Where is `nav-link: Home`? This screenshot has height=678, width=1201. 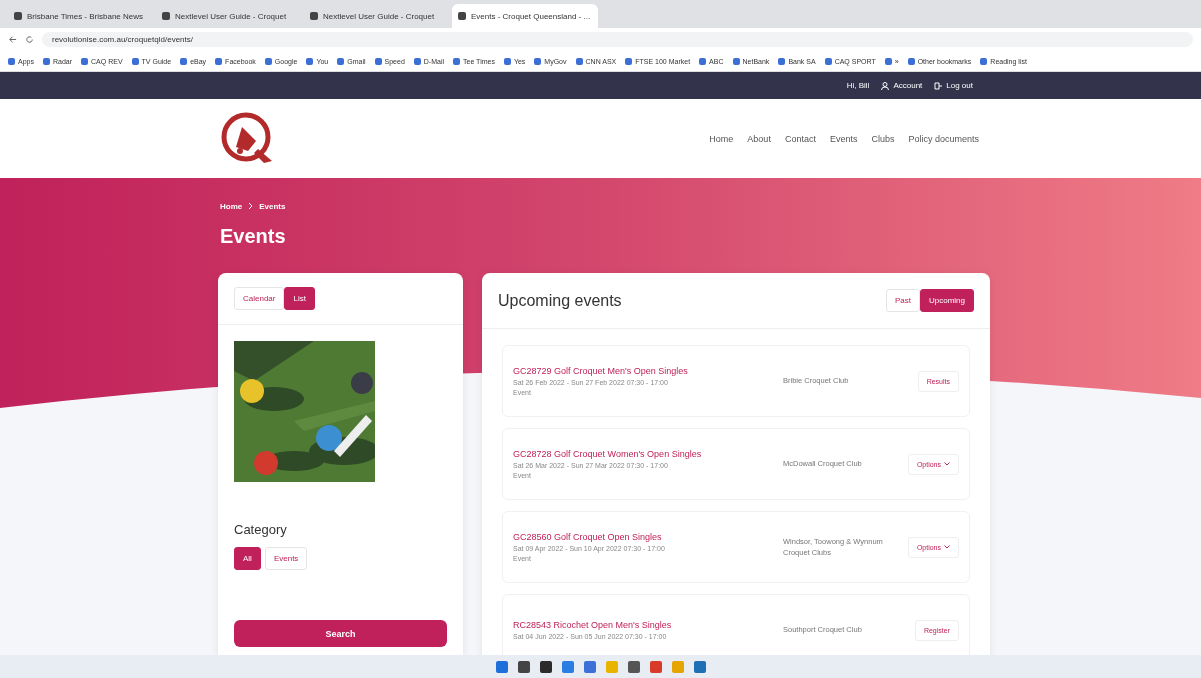
nav-link: Home is located at coordinates (721, 138).